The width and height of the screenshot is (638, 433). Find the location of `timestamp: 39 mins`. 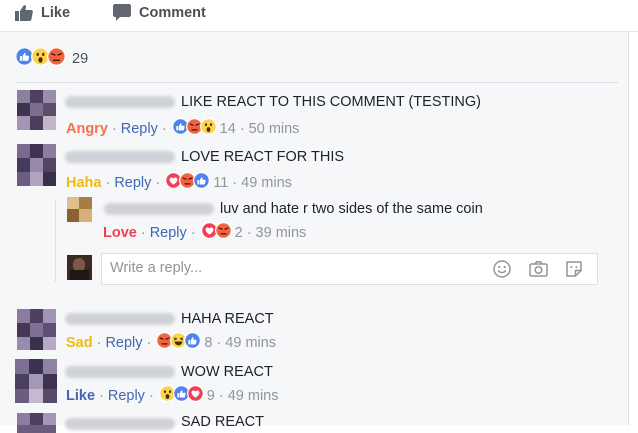

timestamp: 39 mins is located at coordinates (281, 233).